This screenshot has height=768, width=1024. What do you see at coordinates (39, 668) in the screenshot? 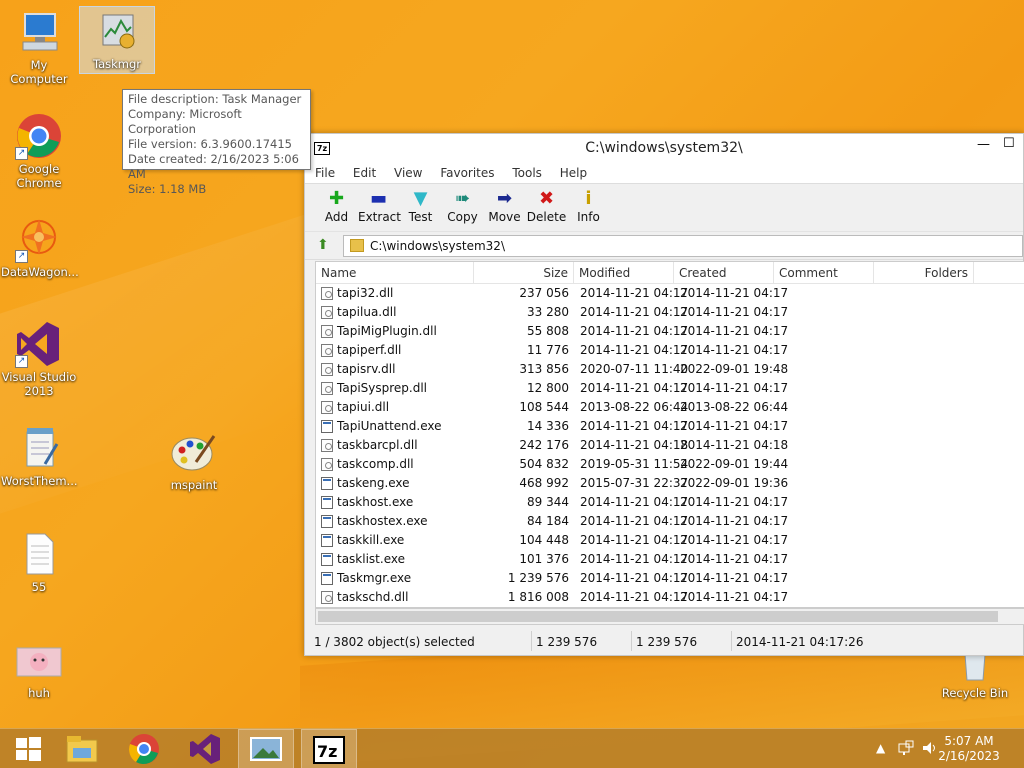
I see `desktop-icon-huh: huh` at bounding box center [39, 668].